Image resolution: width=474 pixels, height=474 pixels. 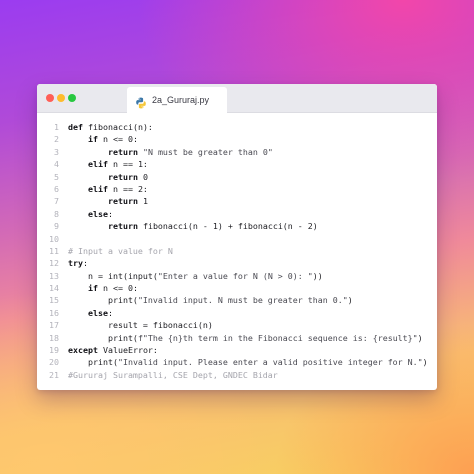 I want to click on code-token: 1, so click(x=142, y=201).